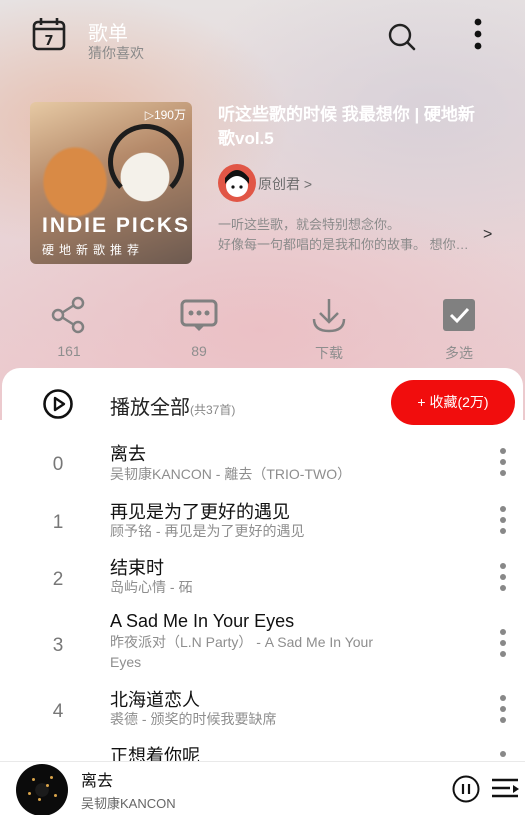 This screenshot has width=525, height=815. What do you see at coordinates (329, 316) in the screenshot?
I see `download-icon` at bounding box center [329, 316].